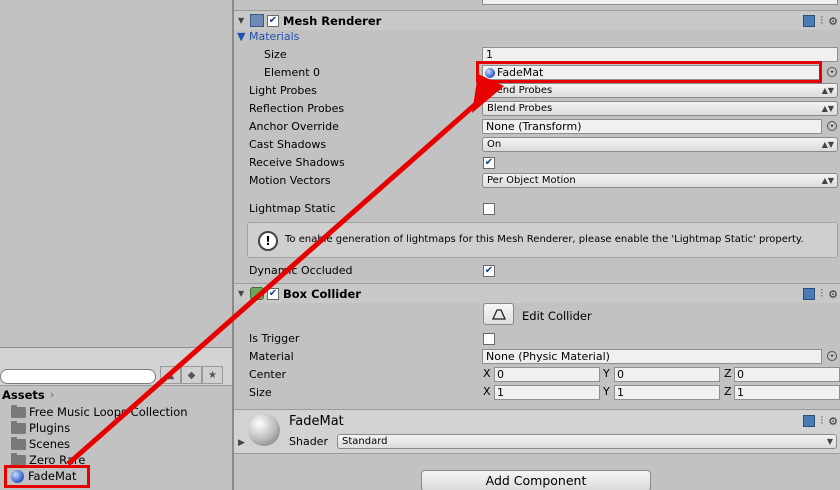 The height and width of the screenshot is (490, 840). What do you see at coordinates (494, 144) in the screenshot?
I see `dropdown-value: On` at bounding box center [494, 144].